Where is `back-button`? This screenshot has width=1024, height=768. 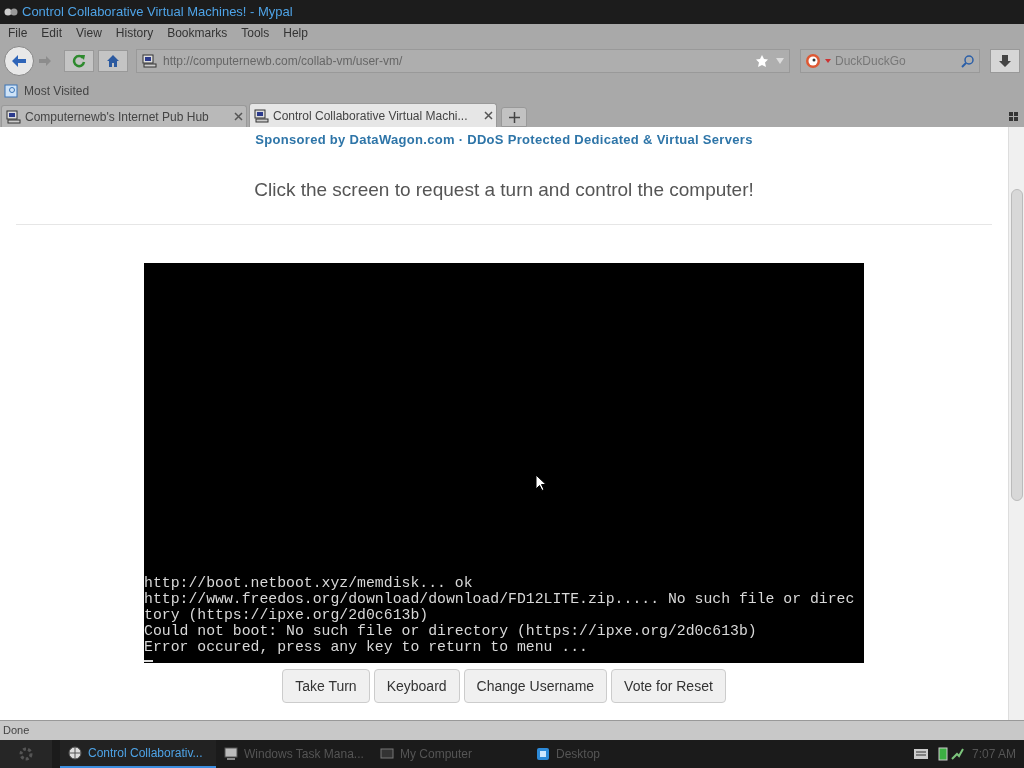
back-button is located at coordinates (19, 61).